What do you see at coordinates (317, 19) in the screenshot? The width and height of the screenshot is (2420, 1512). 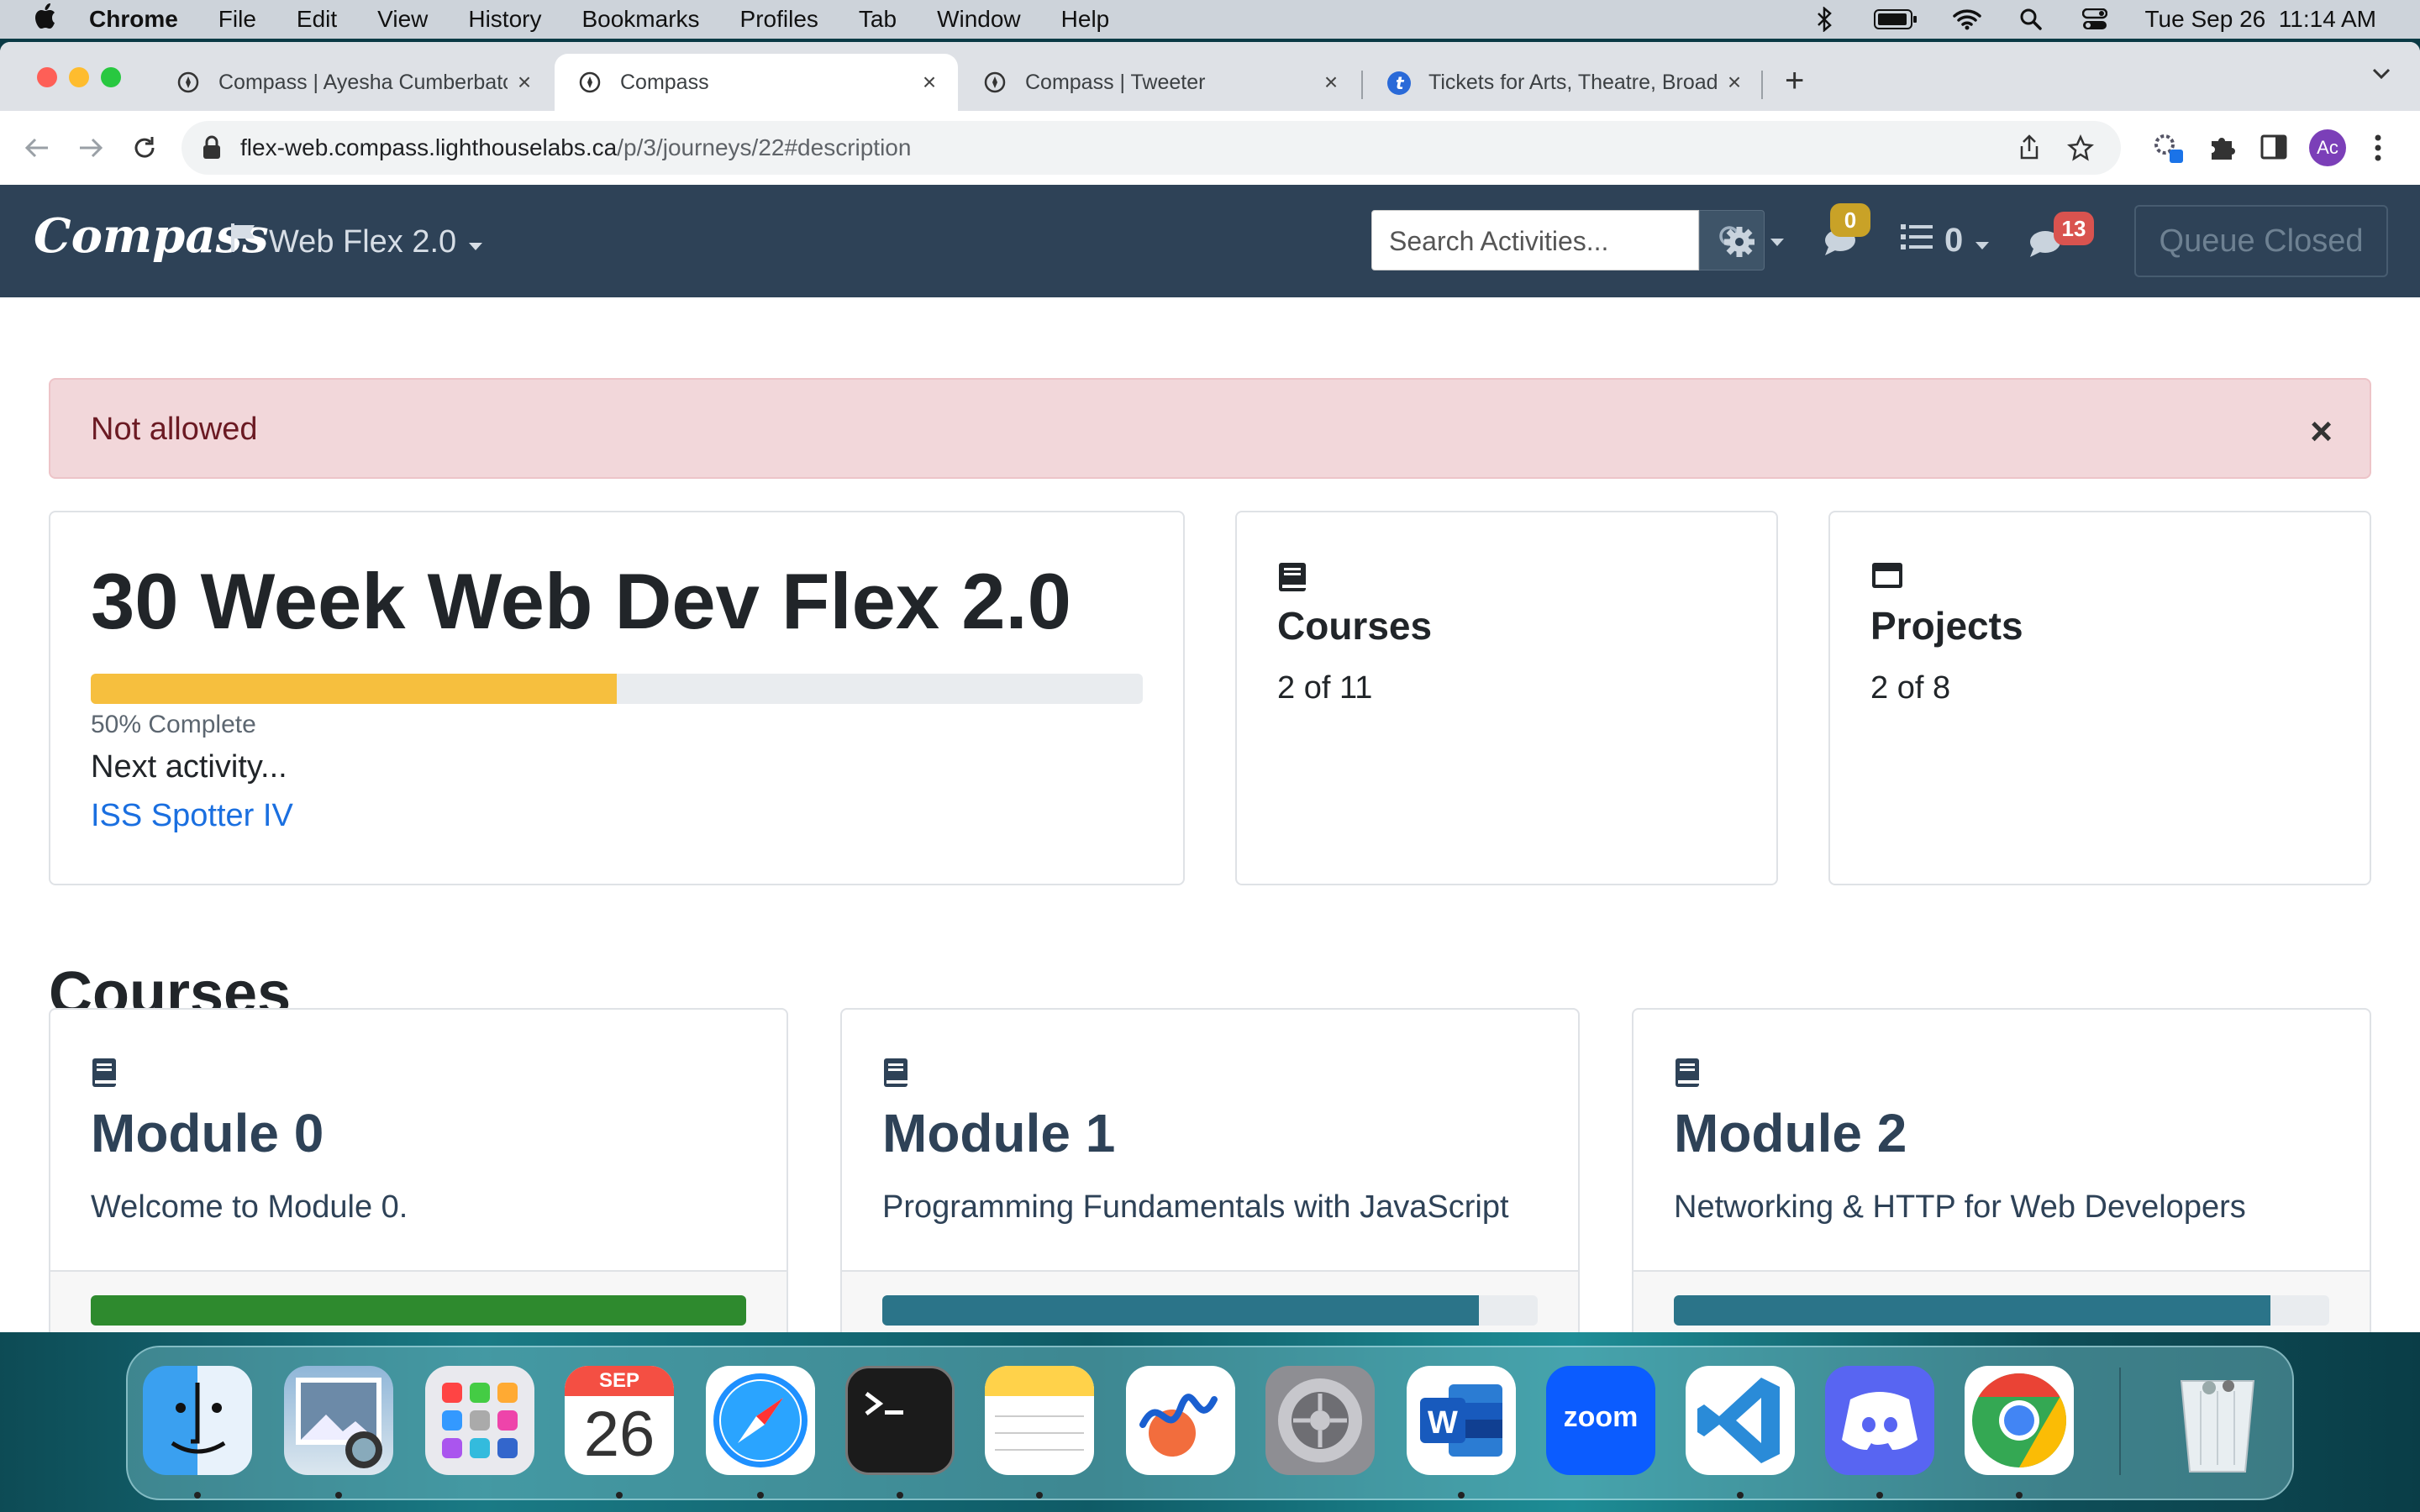 I see `menu-edit: Edit` at bounding box center [317, 19].